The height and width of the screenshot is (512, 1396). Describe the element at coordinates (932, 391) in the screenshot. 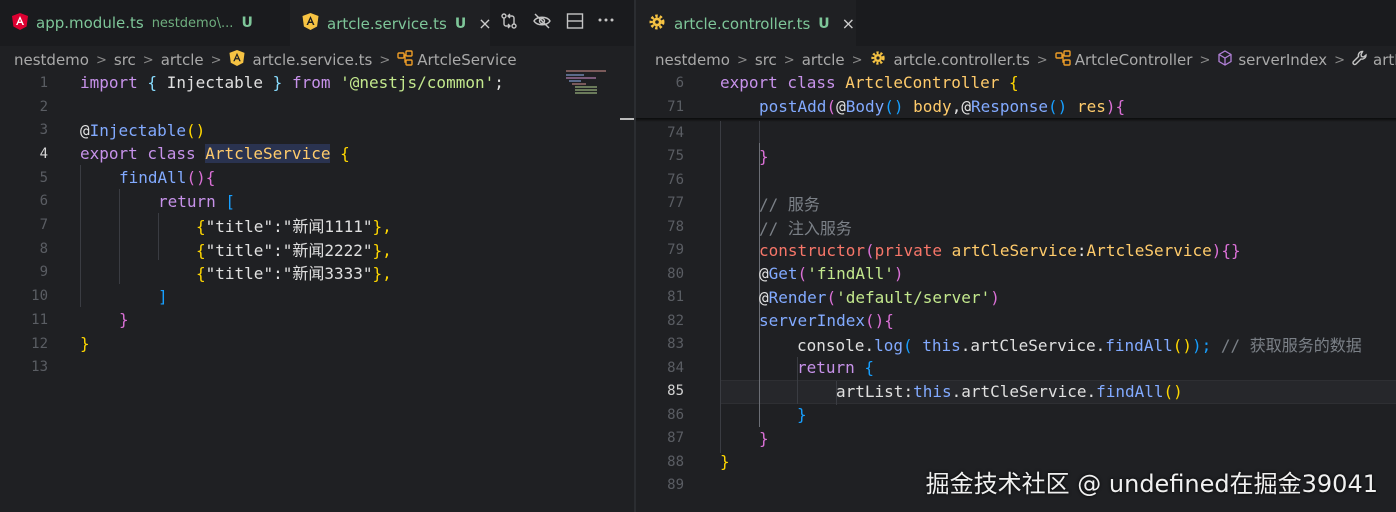

I see `token: this` at that location.